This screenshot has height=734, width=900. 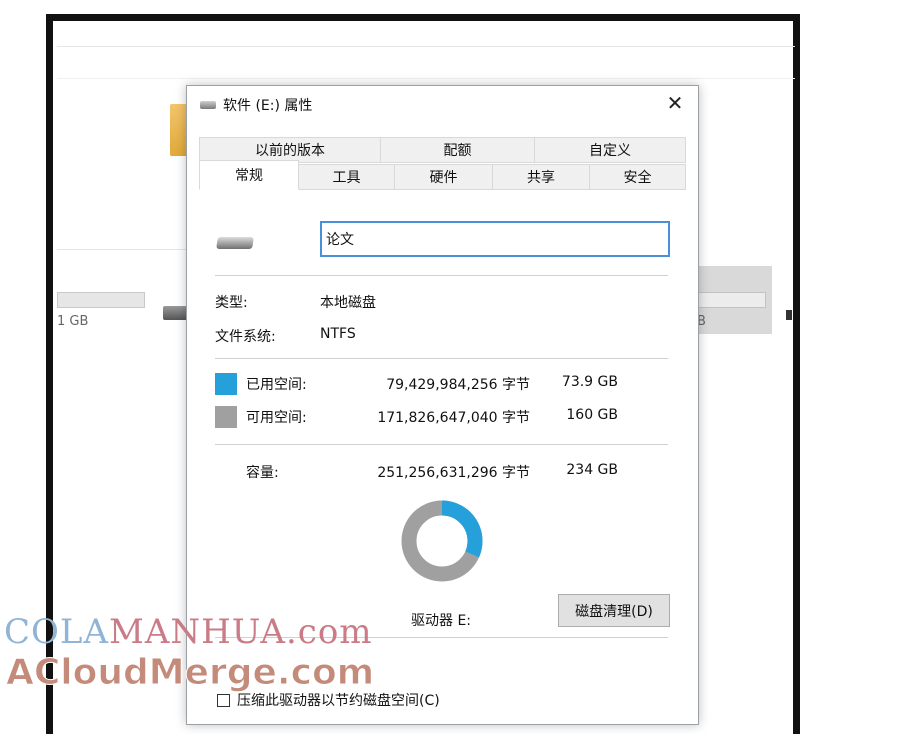 What do you see at coordinates (453, 418) in the screenshot?
I see `free-space-bytes: 171,826,647,040 字节` at bounding box center [453, 418].